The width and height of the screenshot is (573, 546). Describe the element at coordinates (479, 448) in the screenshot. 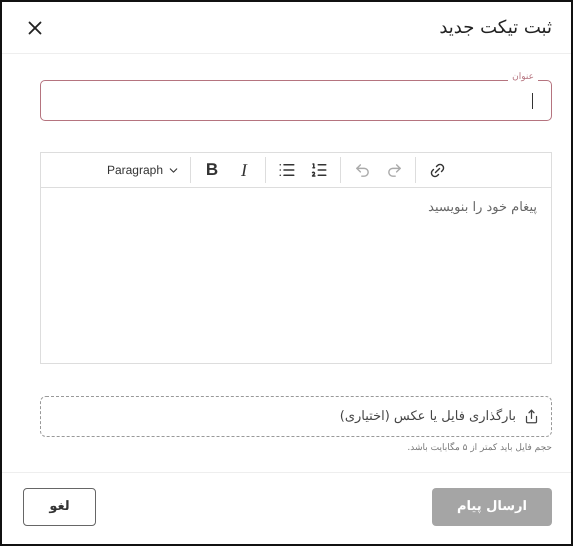

I see `upload-hint: حجم فایل باید کمتر از ۵ مگابایت باشد.` at that location.